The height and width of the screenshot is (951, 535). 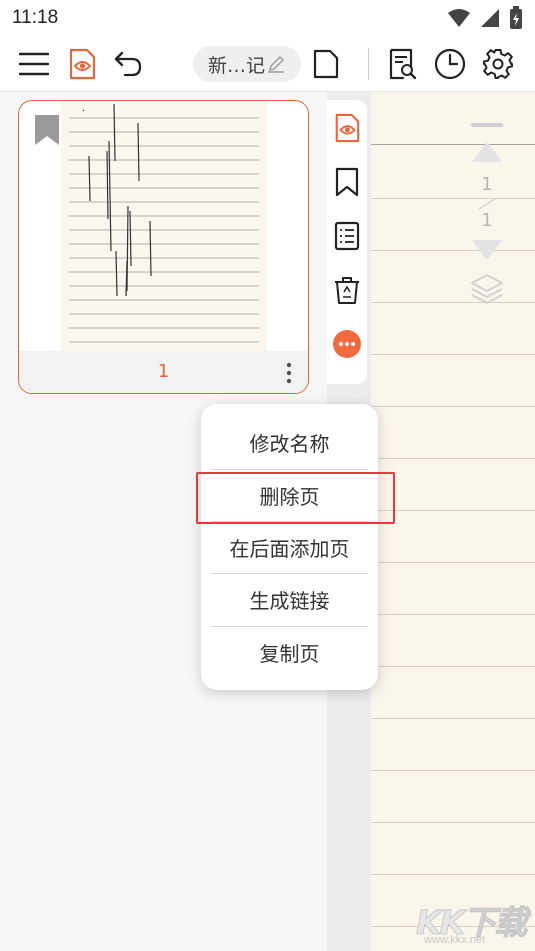 What do you see at coordinates (487, 289) in the screenshot?
I see `layers-icon` at bounding box center [487, 289].